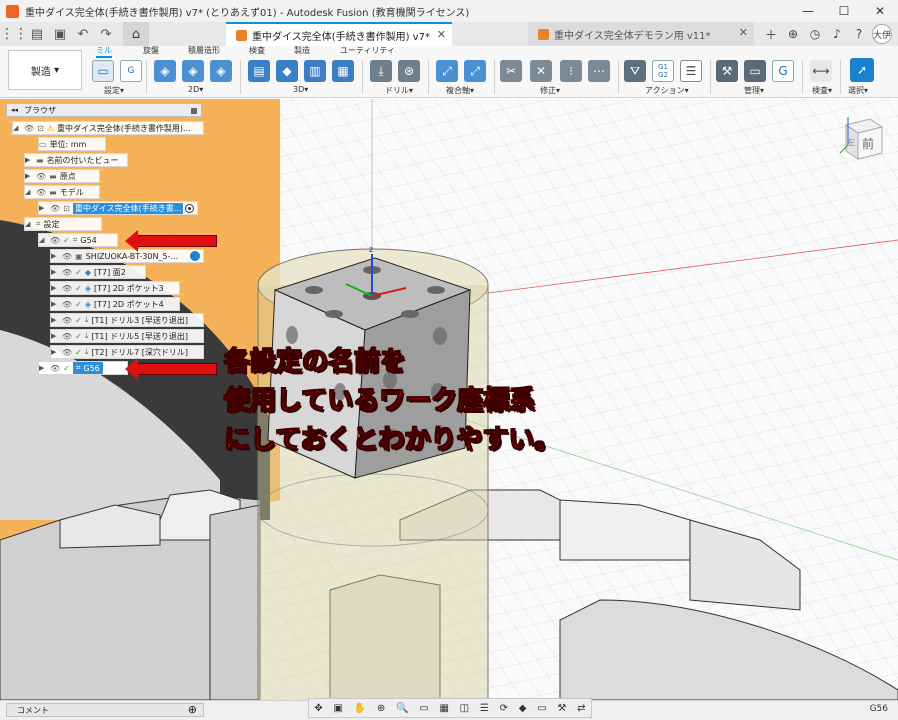 The height and width of the screenshot is (720, 898). What do you see at coordinates (83, 34) in the screenshot?
I see `undo-icon: ↶` at bounding box center [83, 34].